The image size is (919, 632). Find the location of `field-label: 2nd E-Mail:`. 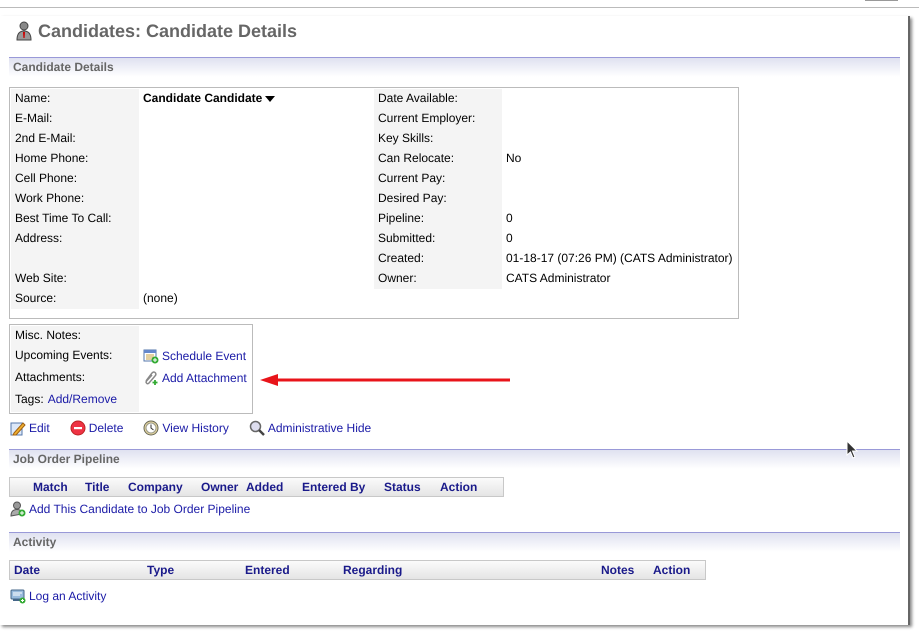

field-label: 2nd E-Mail: is located at coordinates (45, 138).